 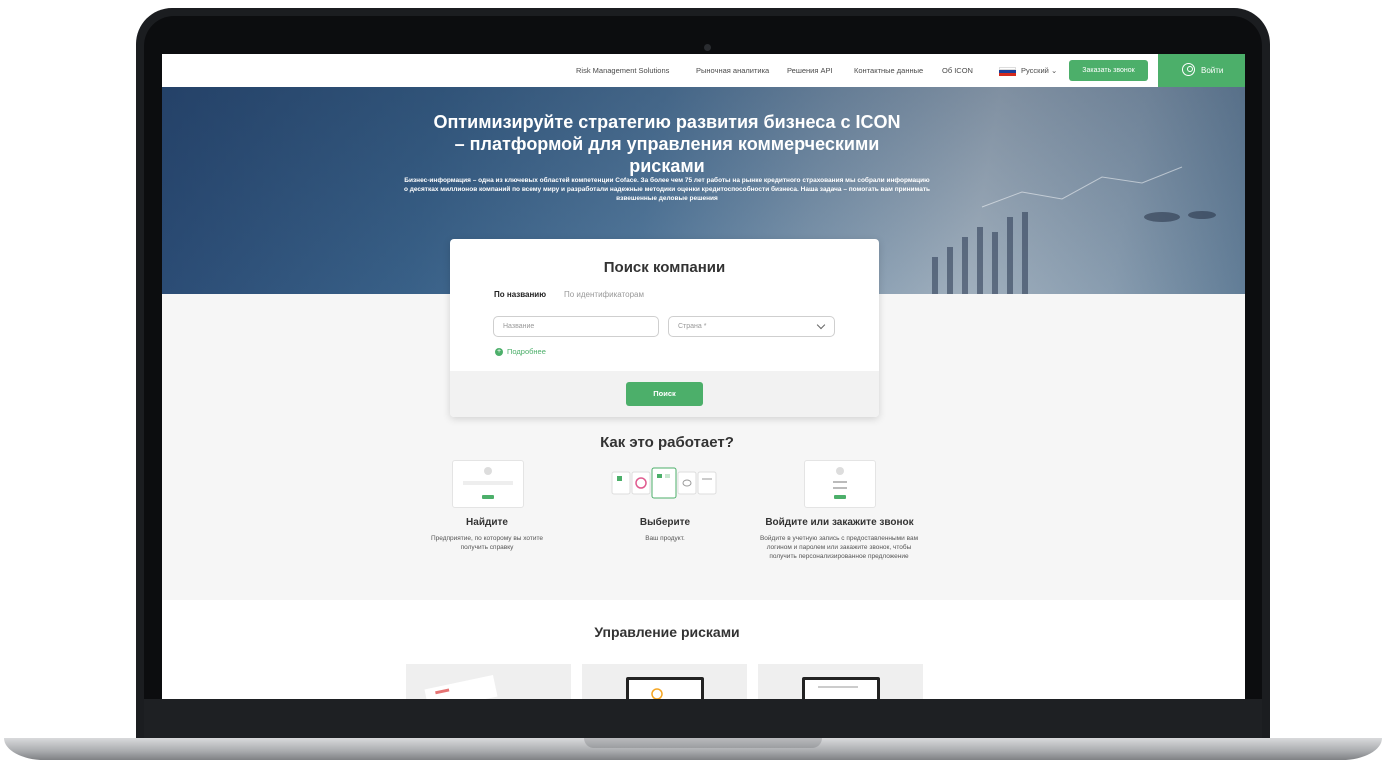 I want to click on login-button: Войти, so click(x=1201, y=70).